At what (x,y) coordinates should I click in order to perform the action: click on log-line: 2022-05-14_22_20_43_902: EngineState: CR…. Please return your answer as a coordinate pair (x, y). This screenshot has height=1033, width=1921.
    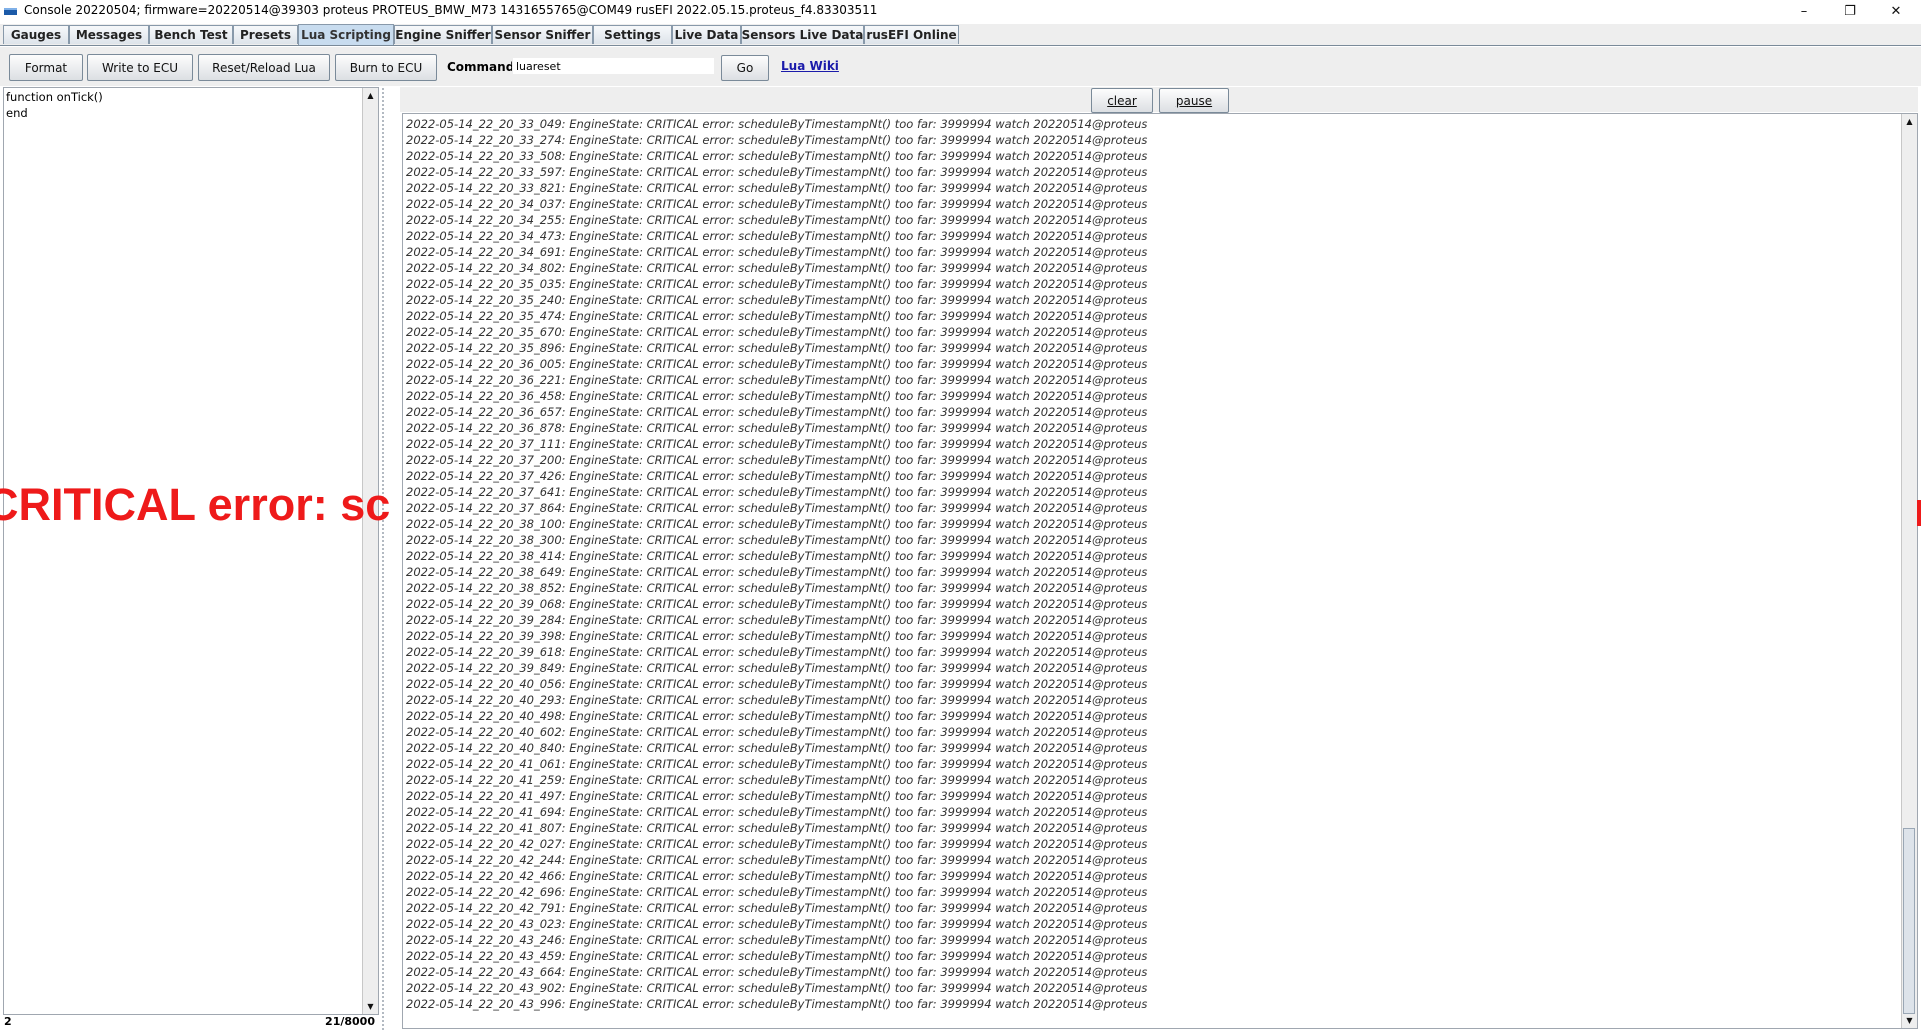
    Looking at the image, I should click on (777, 988).